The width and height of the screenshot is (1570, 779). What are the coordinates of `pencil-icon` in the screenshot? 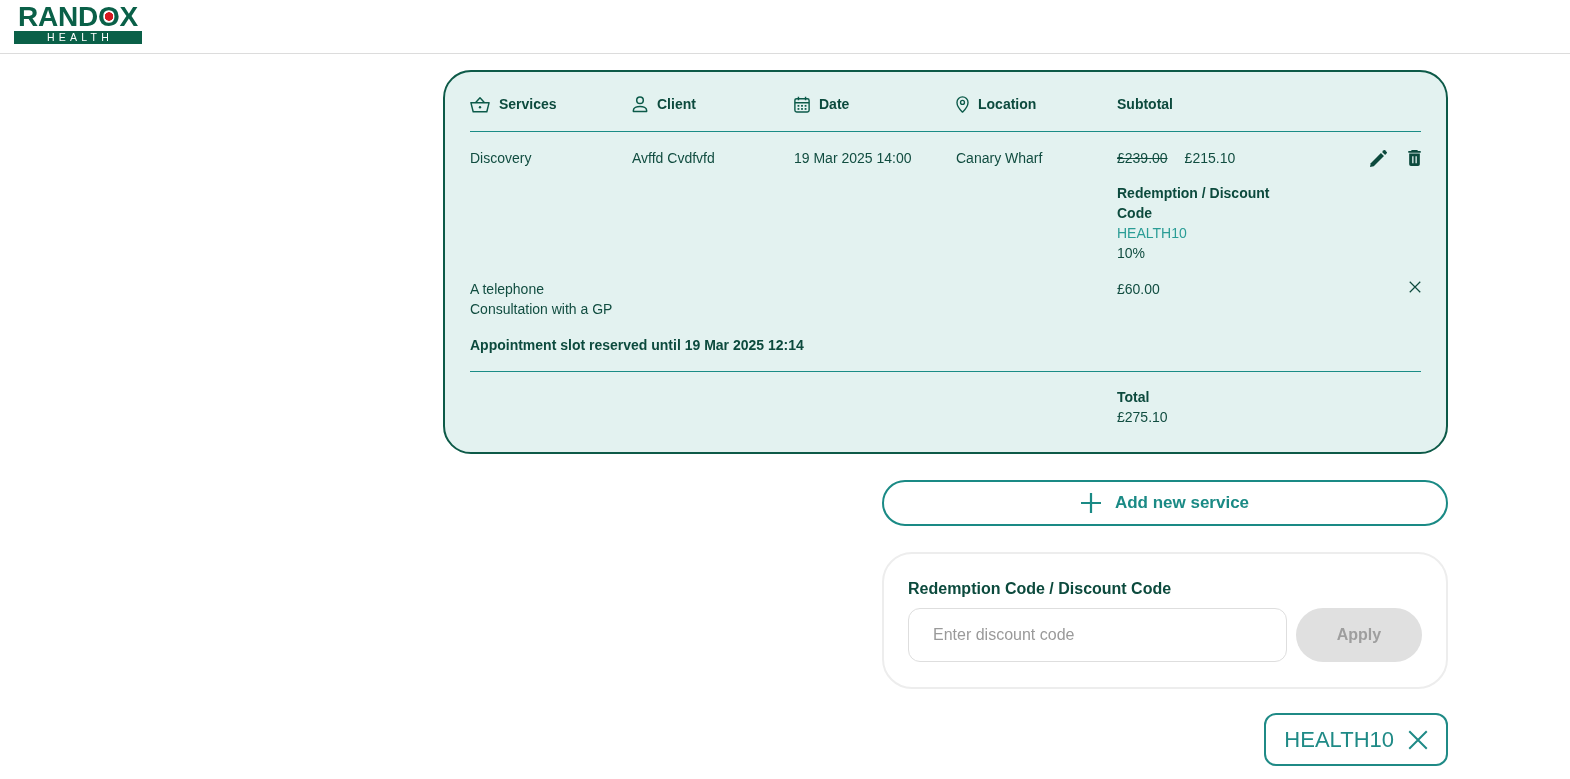 It's located at (1378, 158).